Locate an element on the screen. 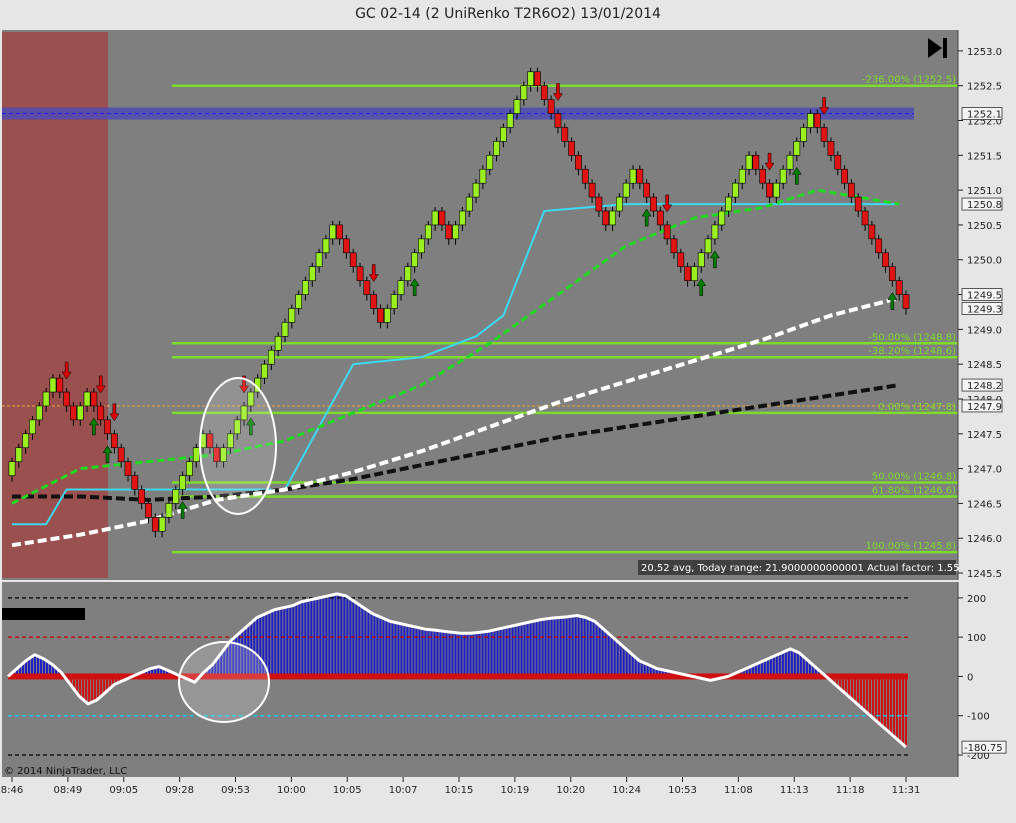 The height and width of the screenshot is (823, 1016). osc-label-bar is located at coordinates (43, 614).